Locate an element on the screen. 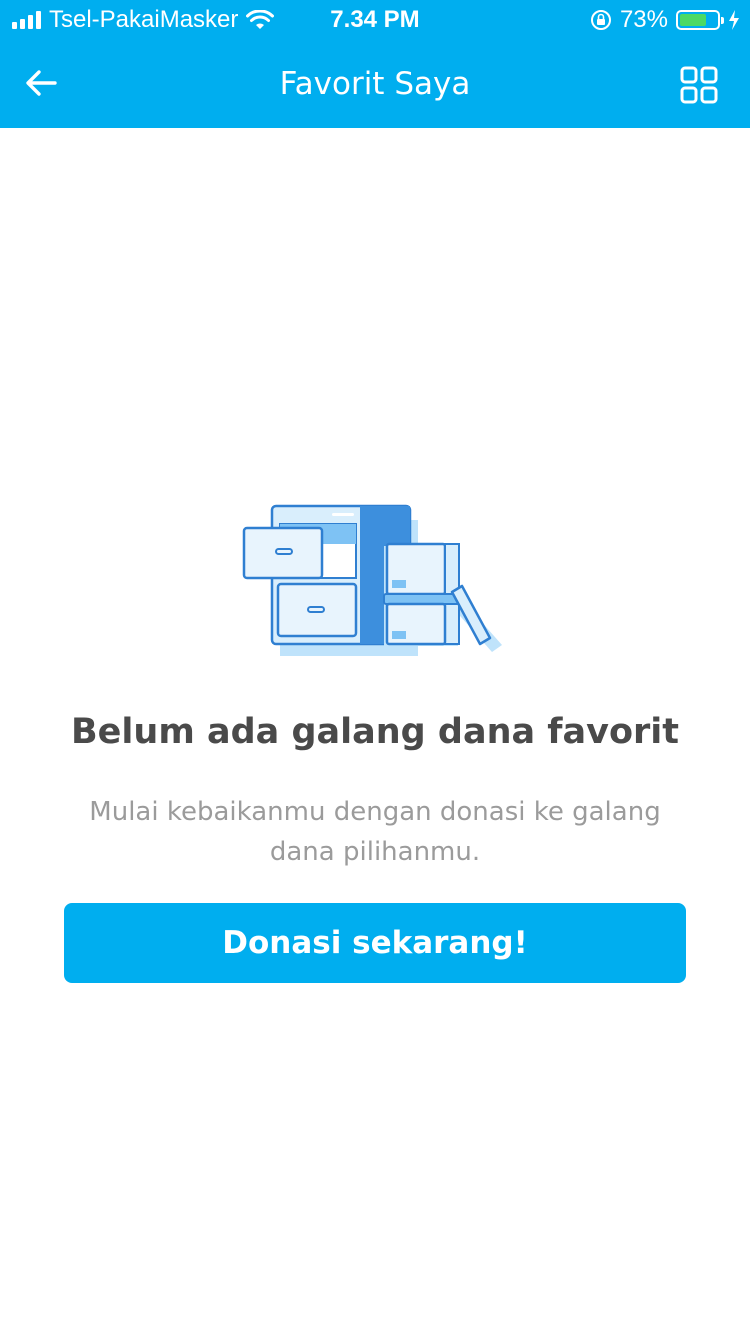 The image size is (750, 1334). battery-icon is located at coordinates (700, 20).